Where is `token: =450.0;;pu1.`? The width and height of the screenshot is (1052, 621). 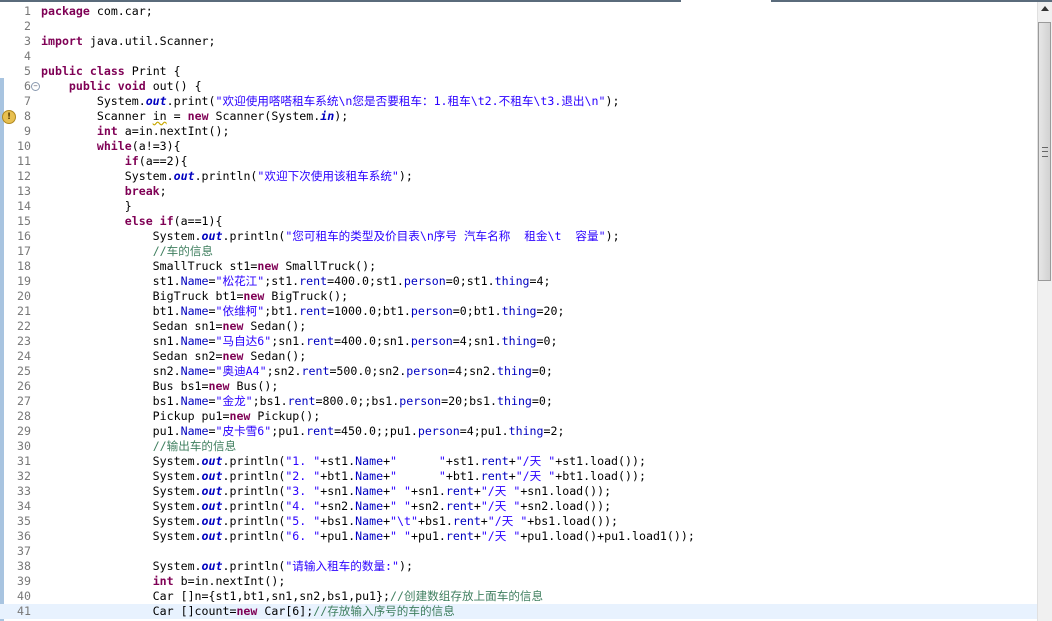 token: =450.0;;pu1. is located at coordinates (376, 431).